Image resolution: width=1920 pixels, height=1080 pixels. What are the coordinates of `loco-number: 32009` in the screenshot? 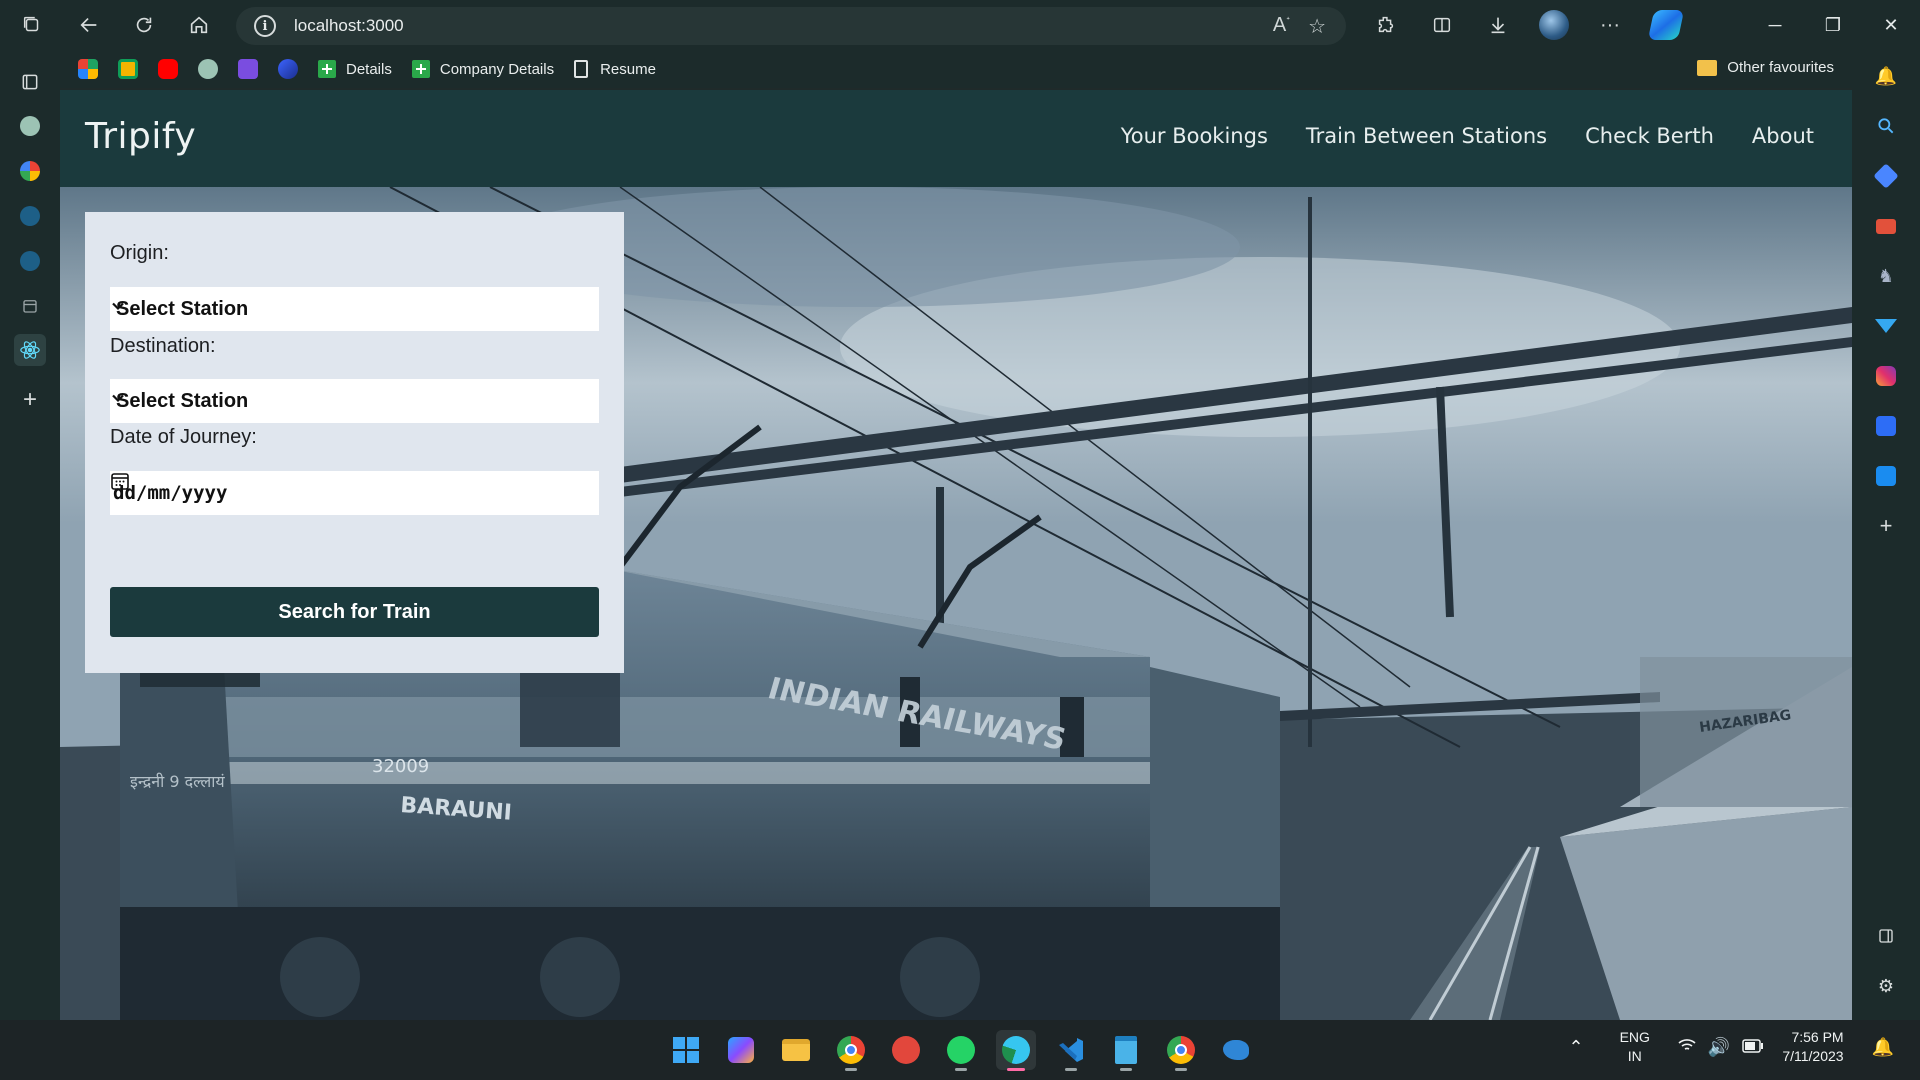 It's located at (400, 766).